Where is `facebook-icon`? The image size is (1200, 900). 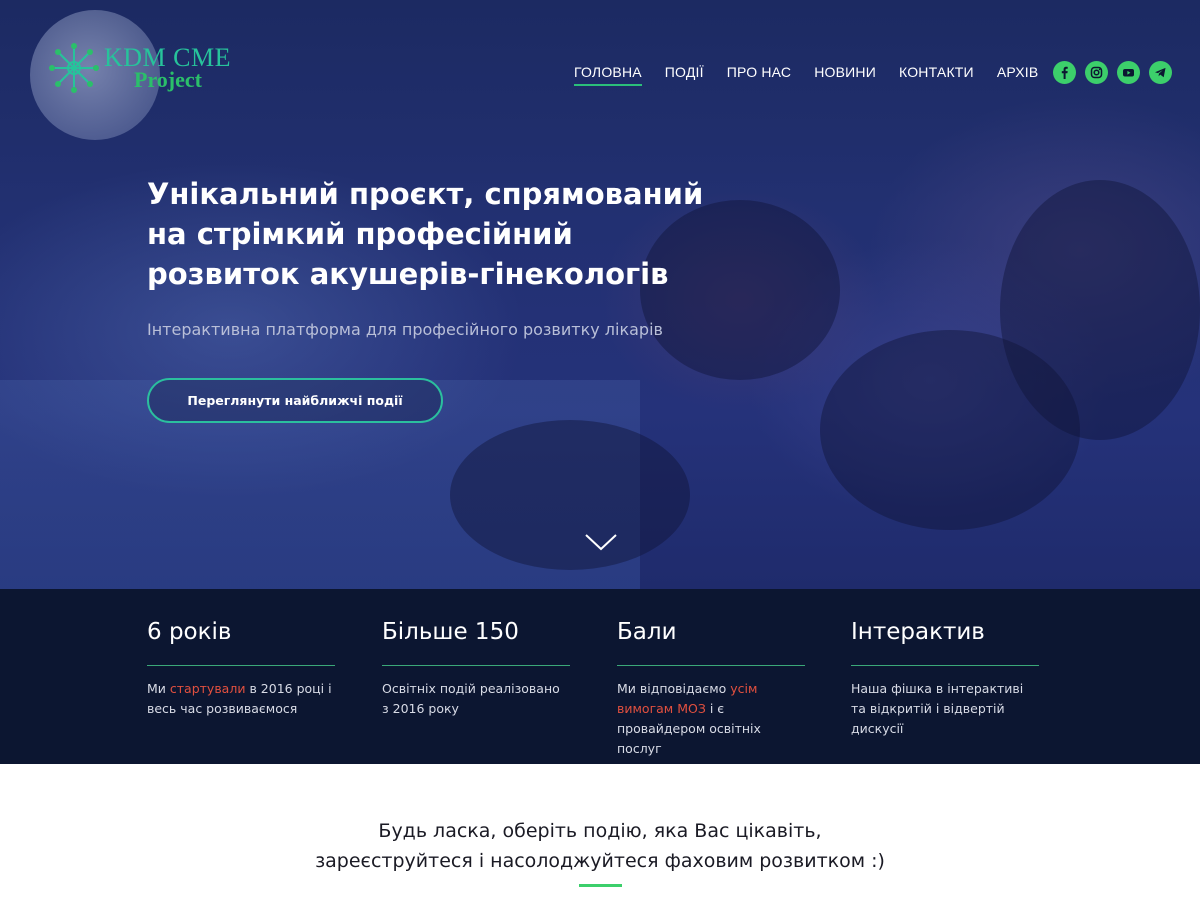 facebook-icon is located at coordinates (1064, 72).